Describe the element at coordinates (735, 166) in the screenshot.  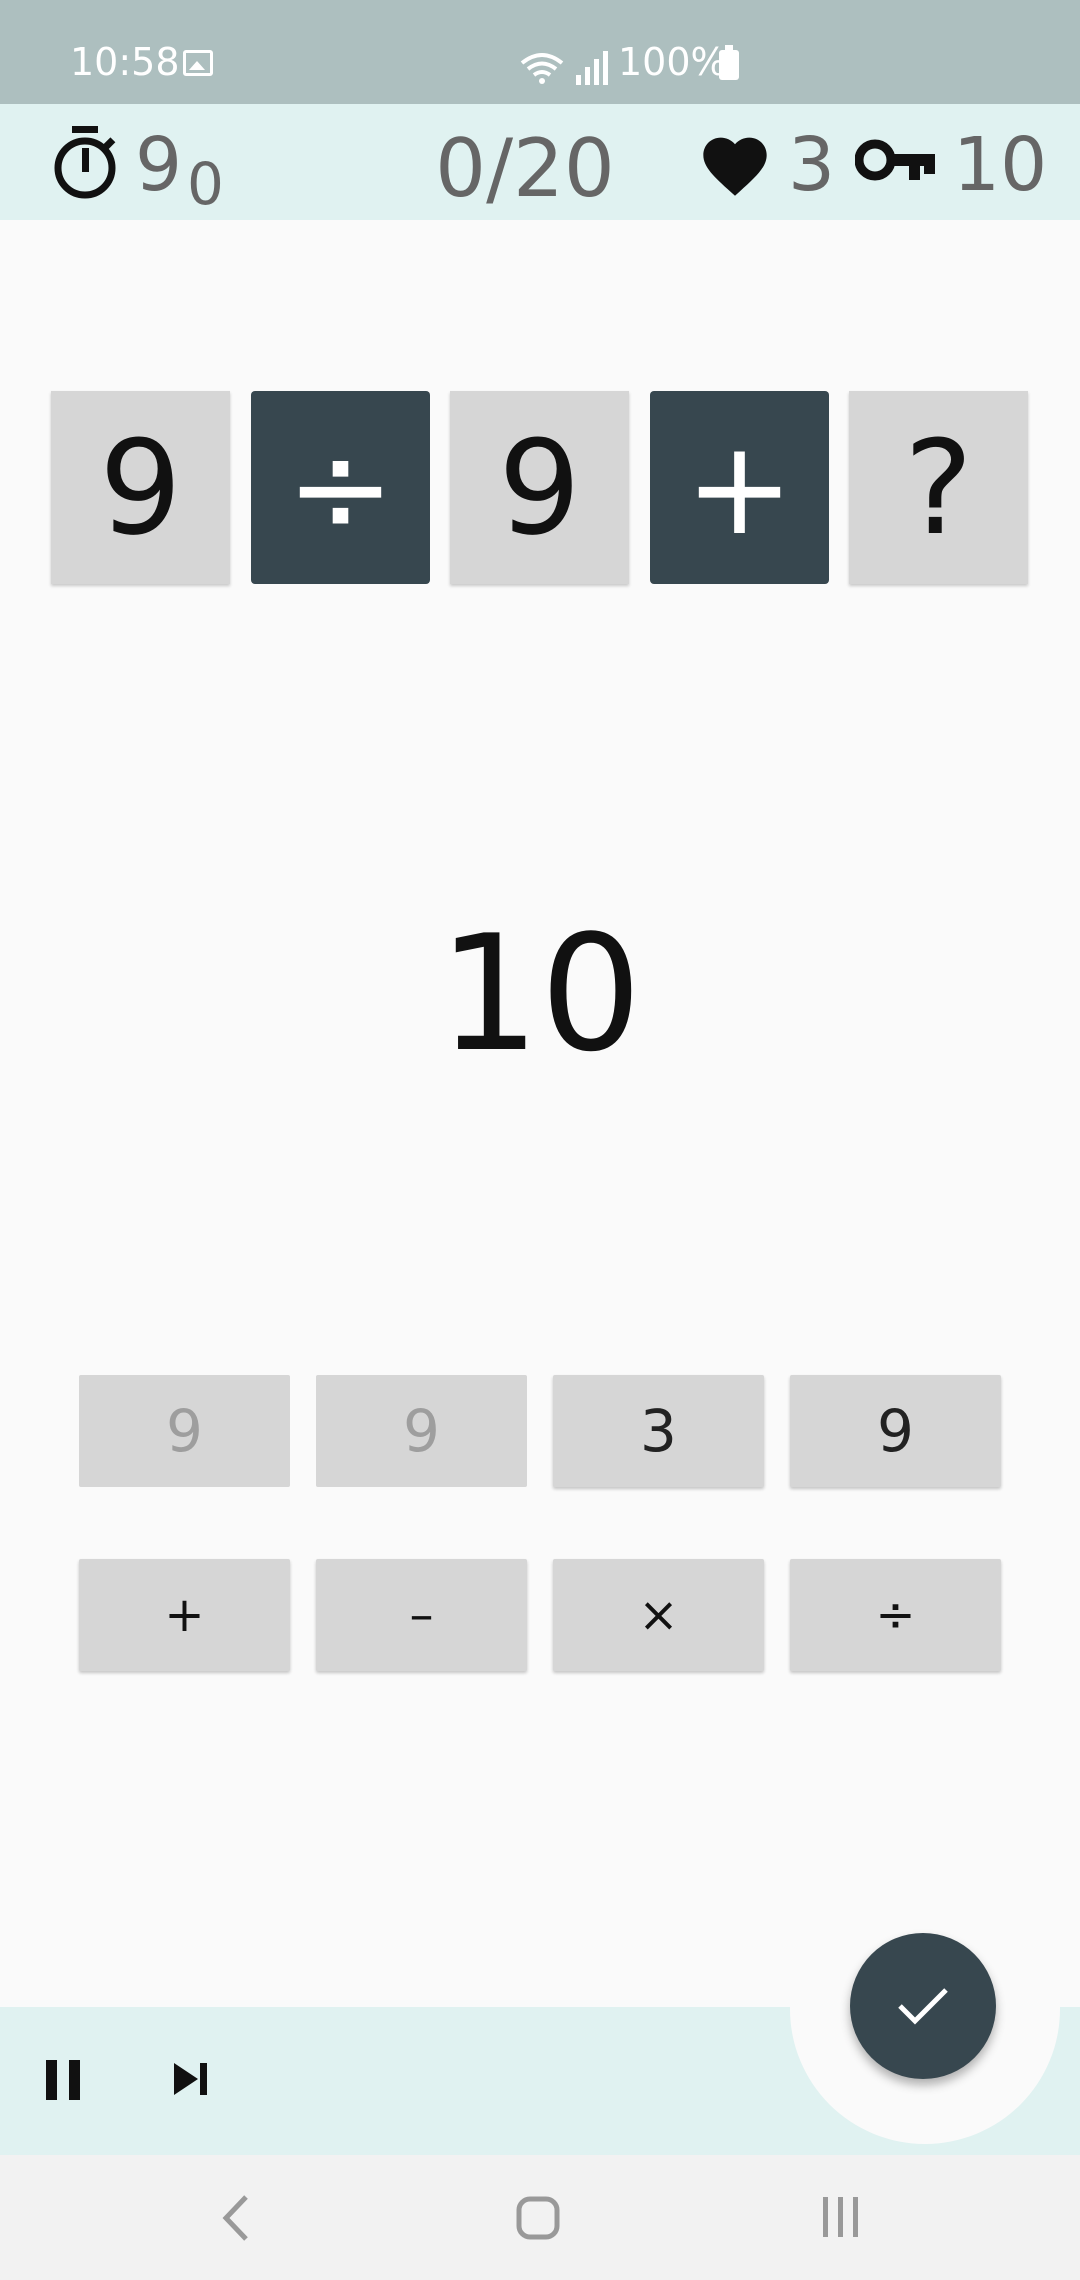
I see `heart-icon` at that location.